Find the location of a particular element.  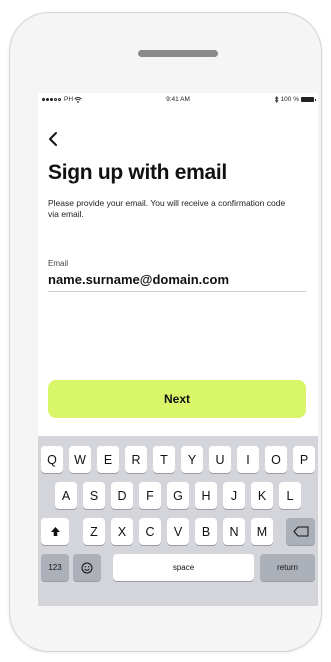

space-key: space is located at coordinates (183, 567).